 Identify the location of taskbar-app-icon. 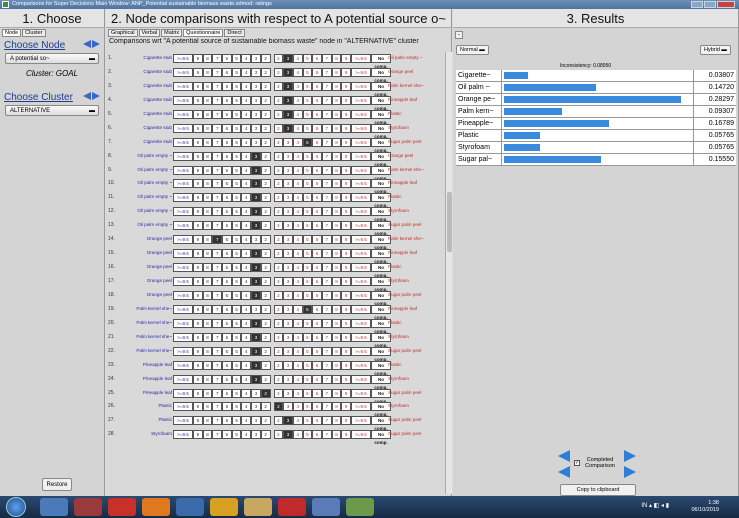
(88, 507).